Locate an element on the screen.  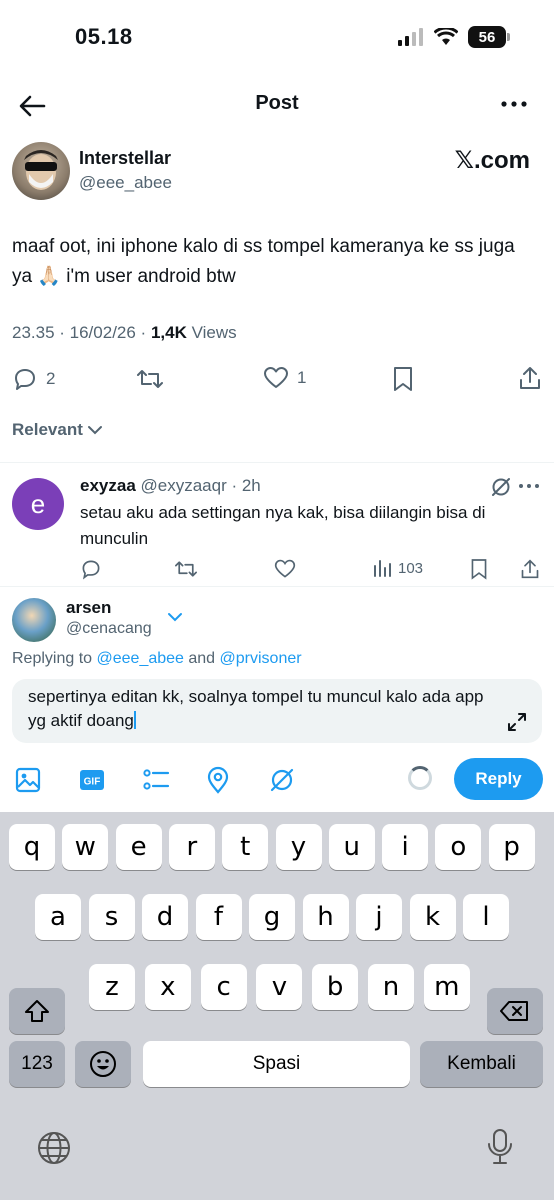
shift-key is located at coordinates (37, 1011).